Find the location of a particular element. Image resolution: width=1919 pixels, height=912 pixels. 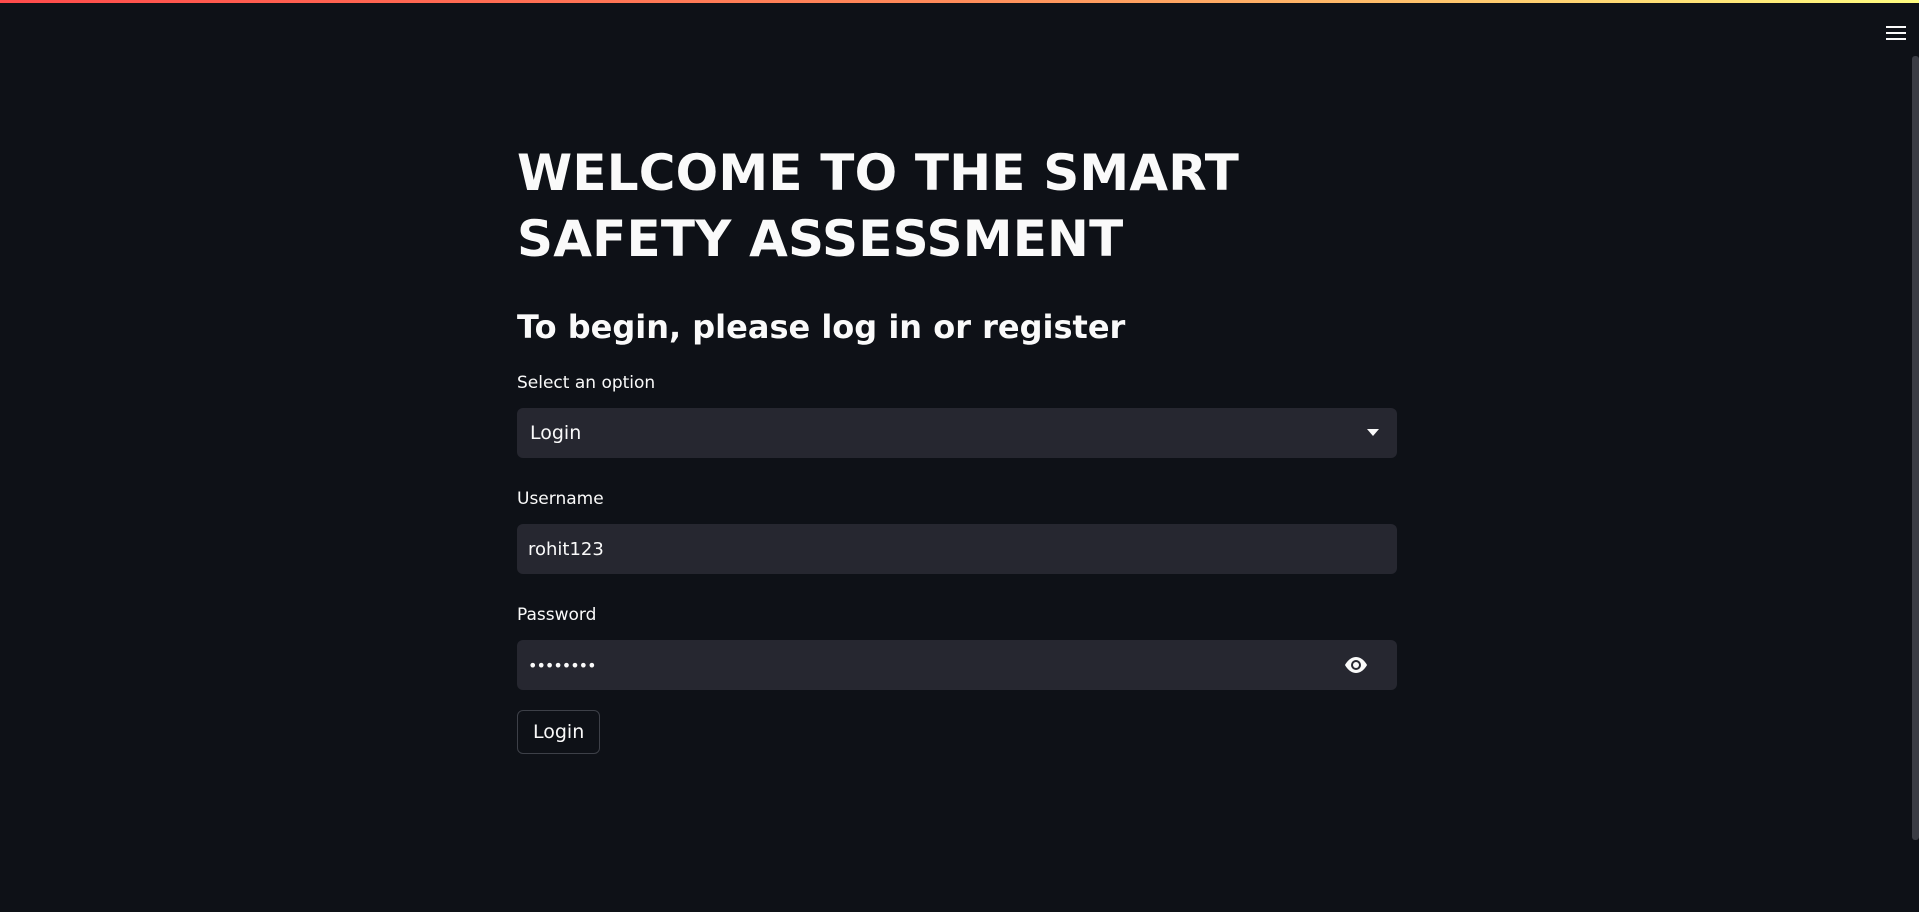

username-field-container is located at coordinates (957, 549).